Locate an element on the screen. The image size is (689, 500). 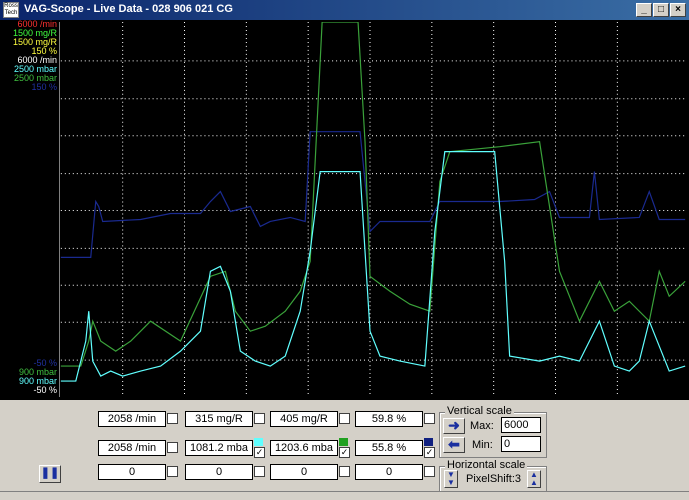
close-button: × is located at coordinates (678, 10).